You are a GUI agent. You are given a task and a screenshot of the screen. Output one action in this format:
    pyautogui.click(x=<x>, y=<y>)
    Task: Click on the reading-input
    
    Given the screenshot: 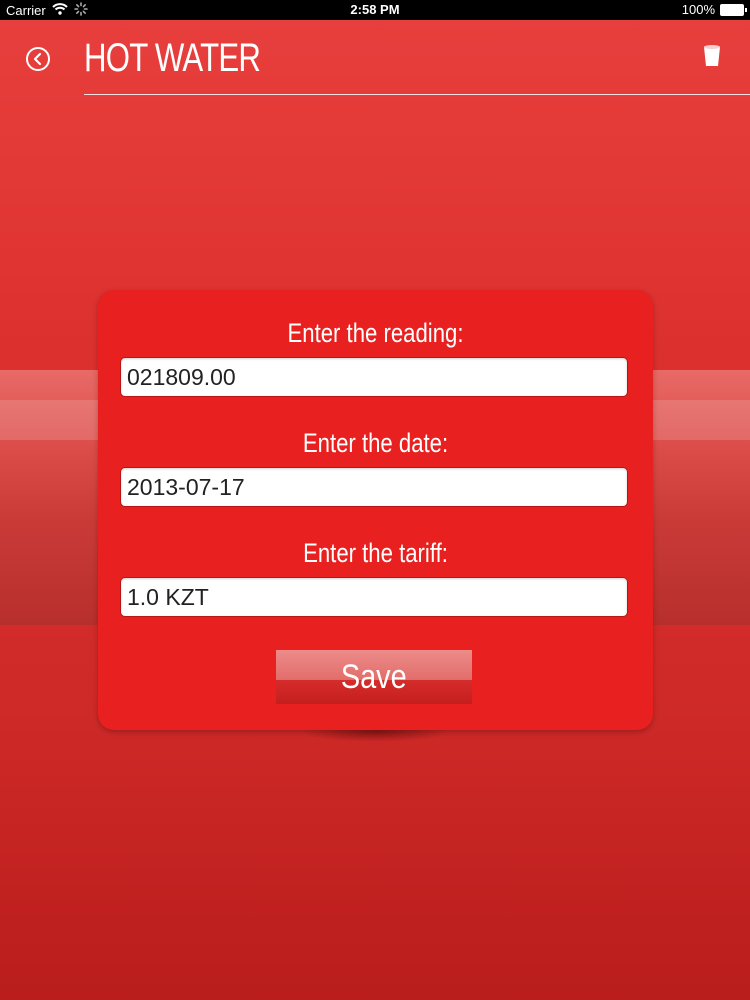 What is the action you would take?
    pyautogui.click(x=374, y=377)
    